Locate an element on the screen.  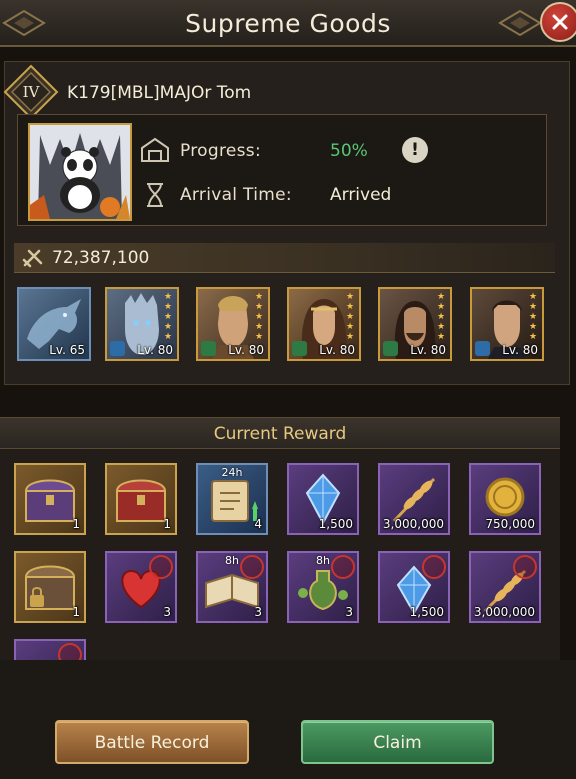
power-bar: 72,387,100 is located at coordinates (284, 258).